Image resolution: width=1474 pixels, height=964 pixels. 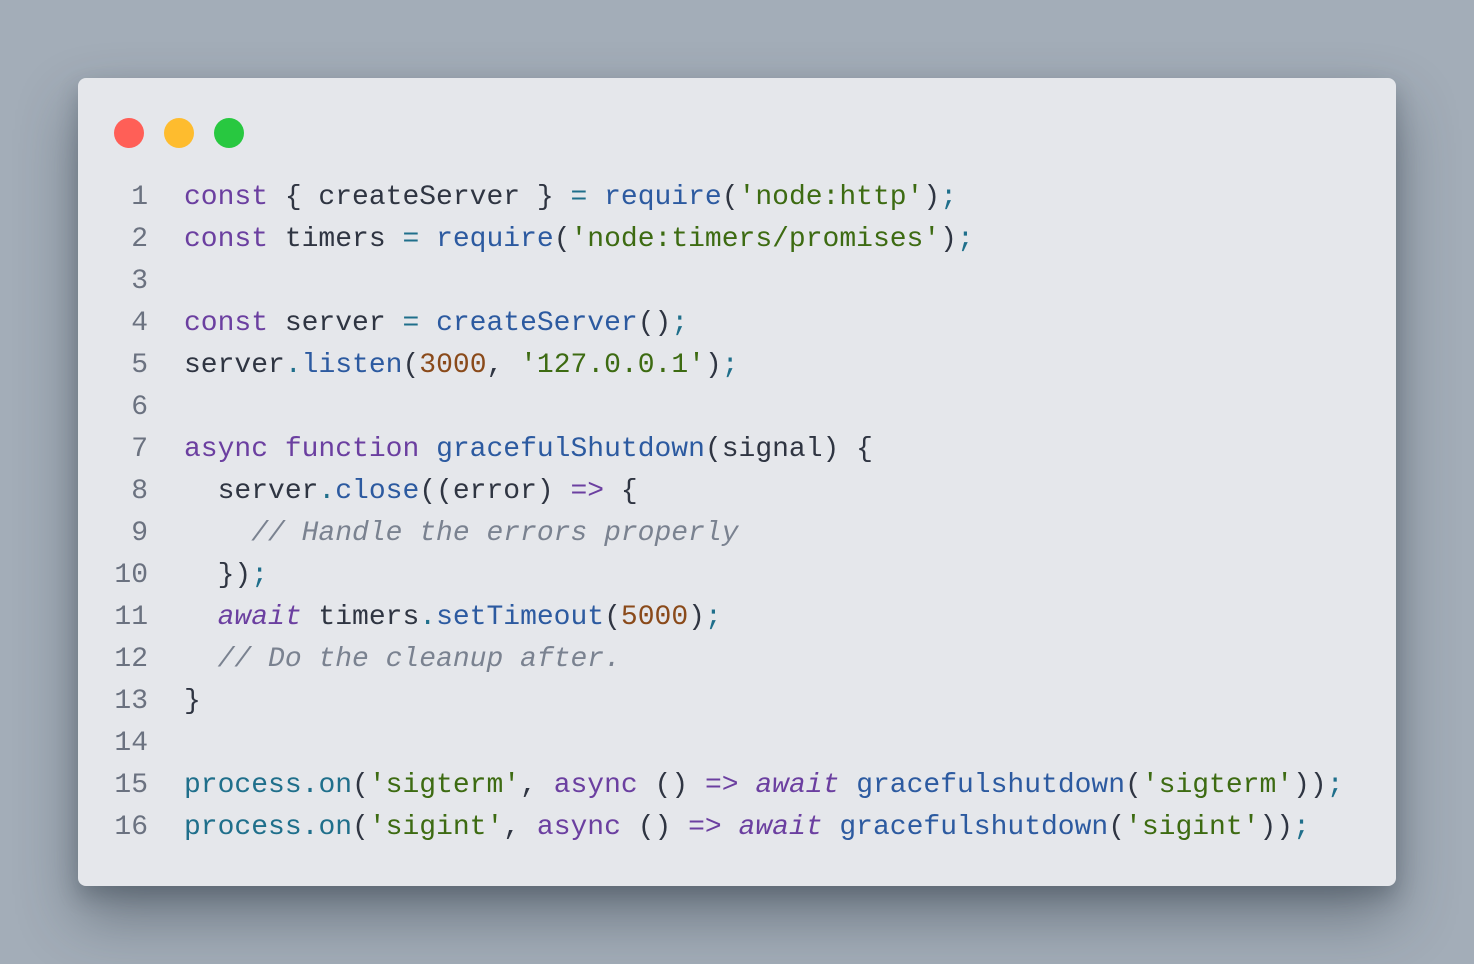 I want to click on code-line: 10 });, so click(x=737, y=576).